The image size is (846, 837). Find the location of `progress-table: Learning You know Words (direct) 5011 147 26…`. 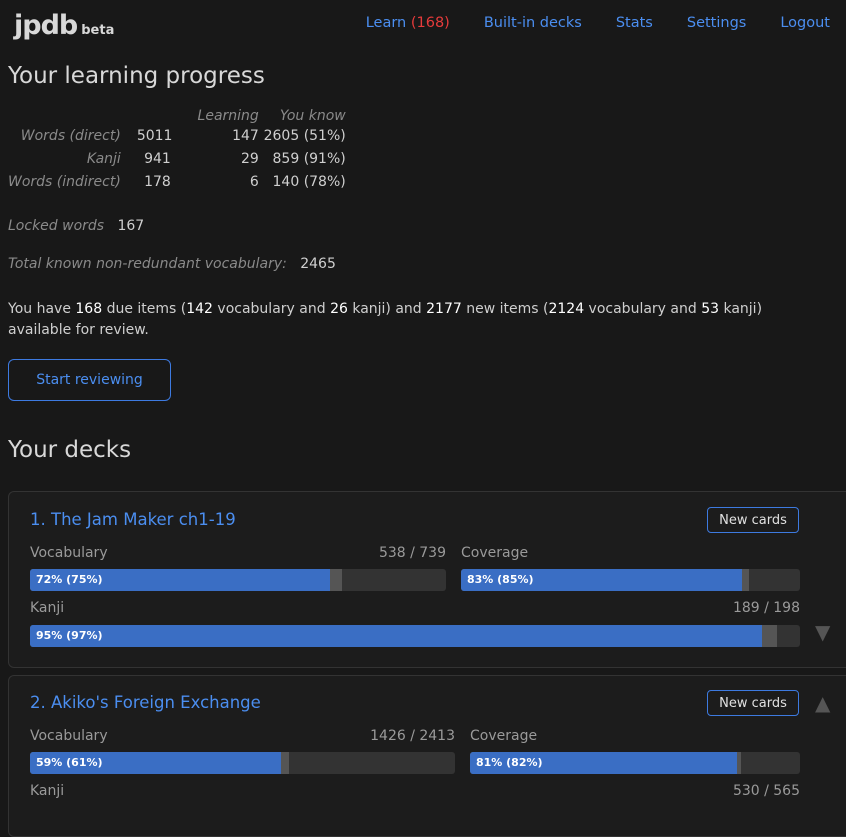

progress-table: Learning You know Words (direct) 5011 147 26… is located at coordinates (177, 150).